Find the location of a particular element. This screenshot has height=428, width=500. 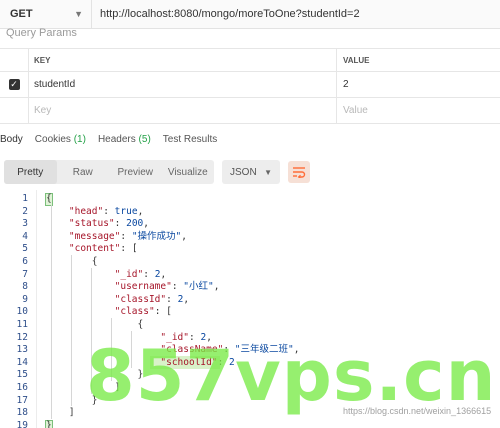

wrap-lines-icon is located at coordinates (299, 172).